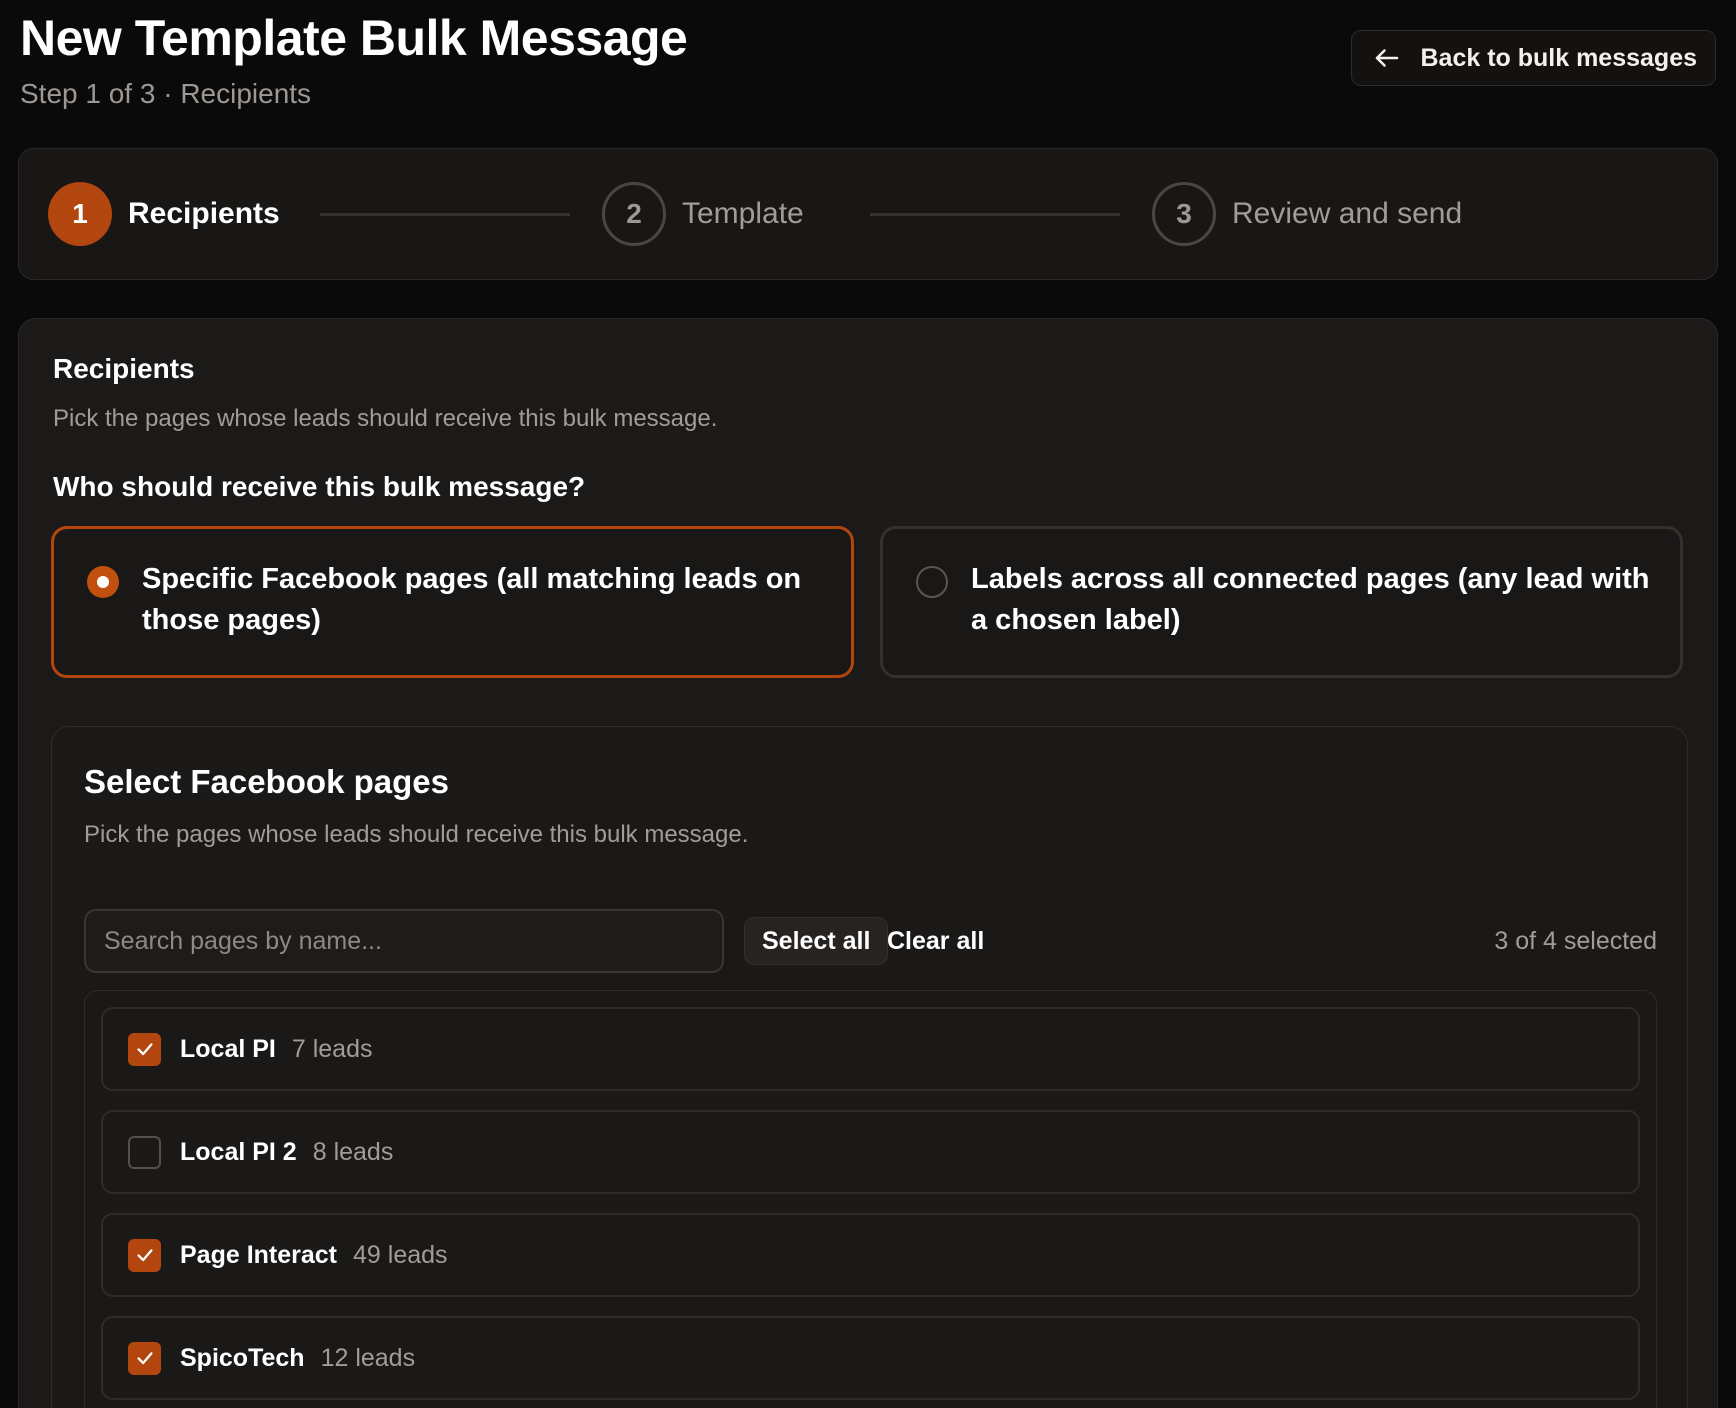 The image size is (1736, 1408). Describe the element at coordinates (816, 941) in the screenshot. I see `select-all-button: Select all` at that location.